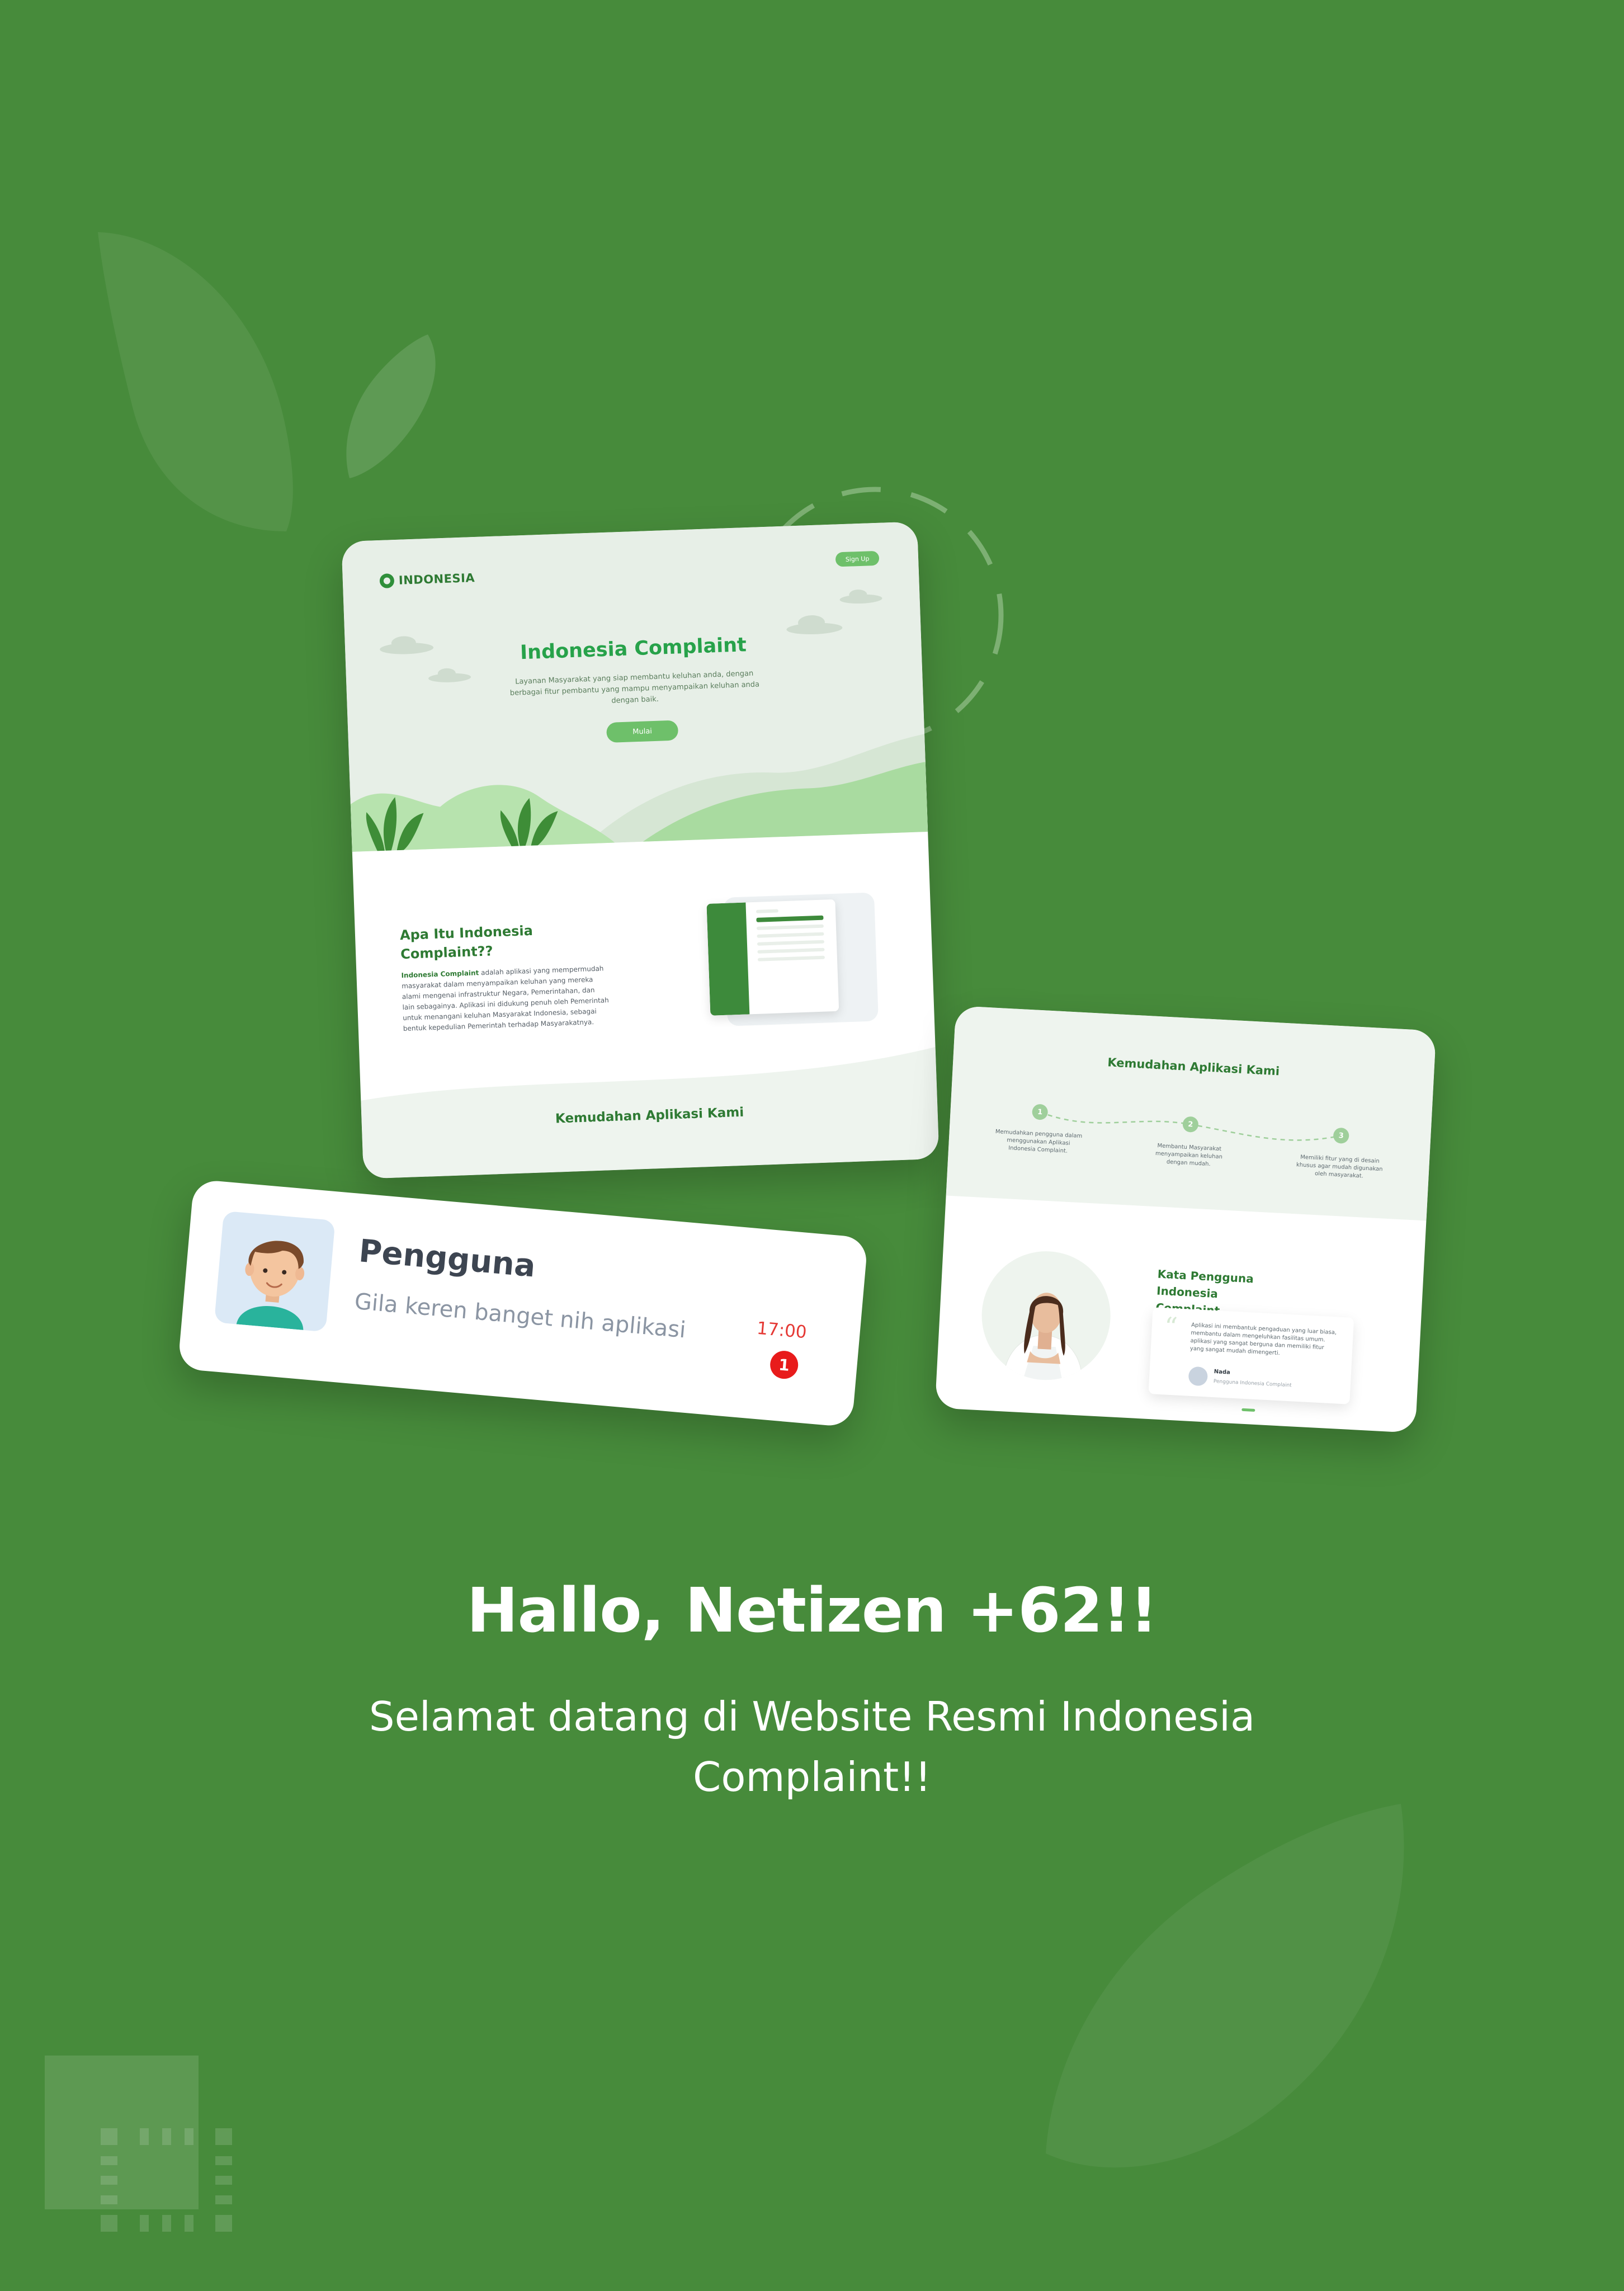 Image resolution: width=1624 pixels, height=2291 pixels. Describe the element at coordinates (1225, 1986) in the screenshot. I see `leaf-decoration-bottom` at that location.